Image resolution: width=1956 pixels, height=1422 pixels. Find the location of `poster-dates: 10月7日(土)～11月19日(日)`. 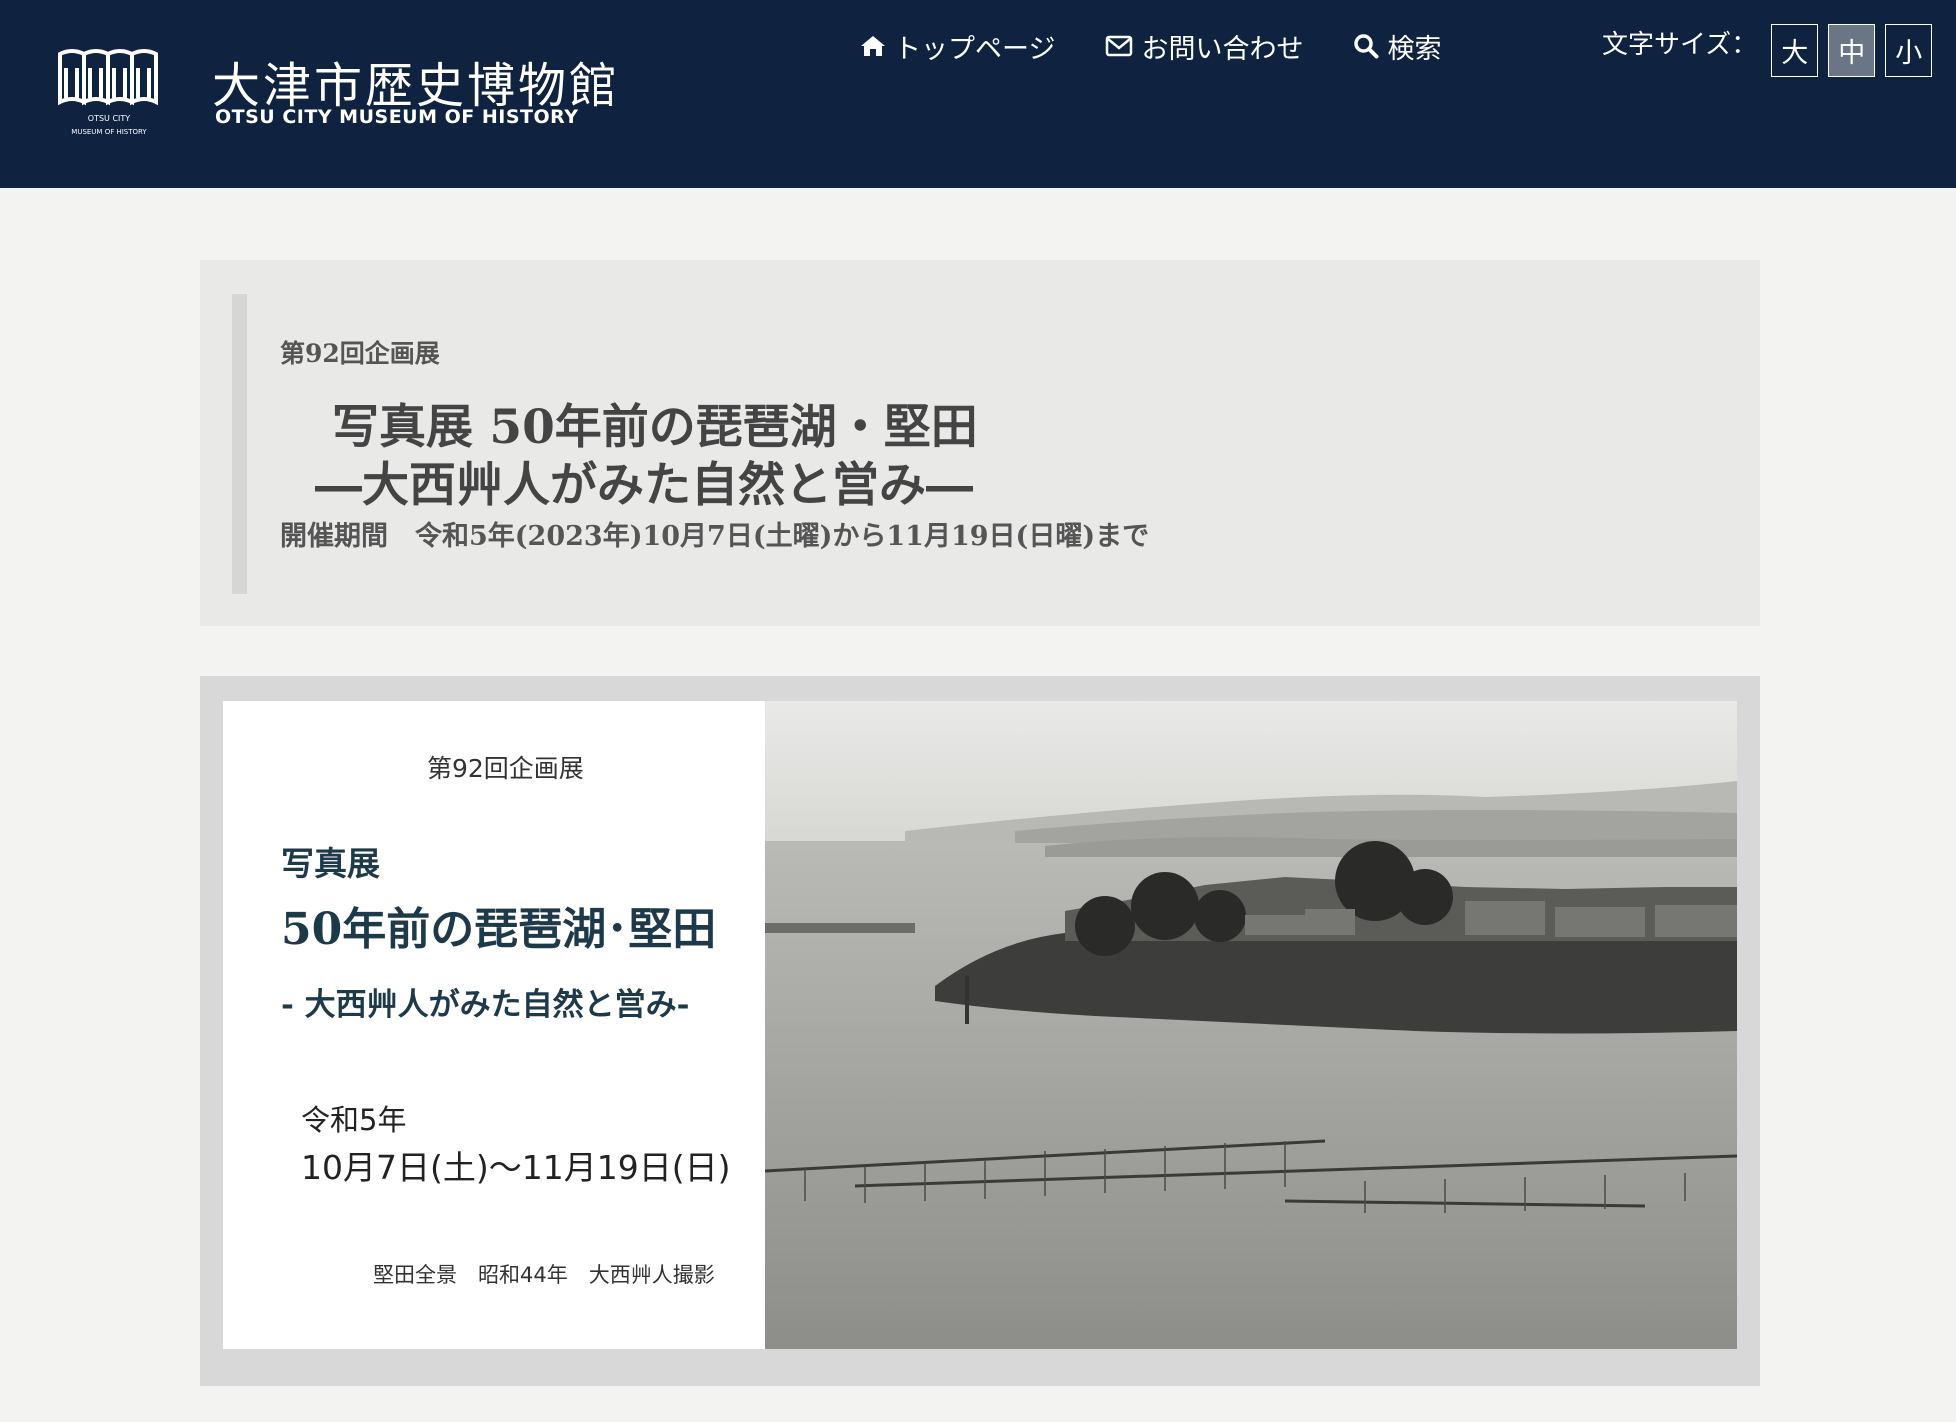

poster-dates: 10月7日(土)～11月19日(日) is located at coordinates (516, 1167).